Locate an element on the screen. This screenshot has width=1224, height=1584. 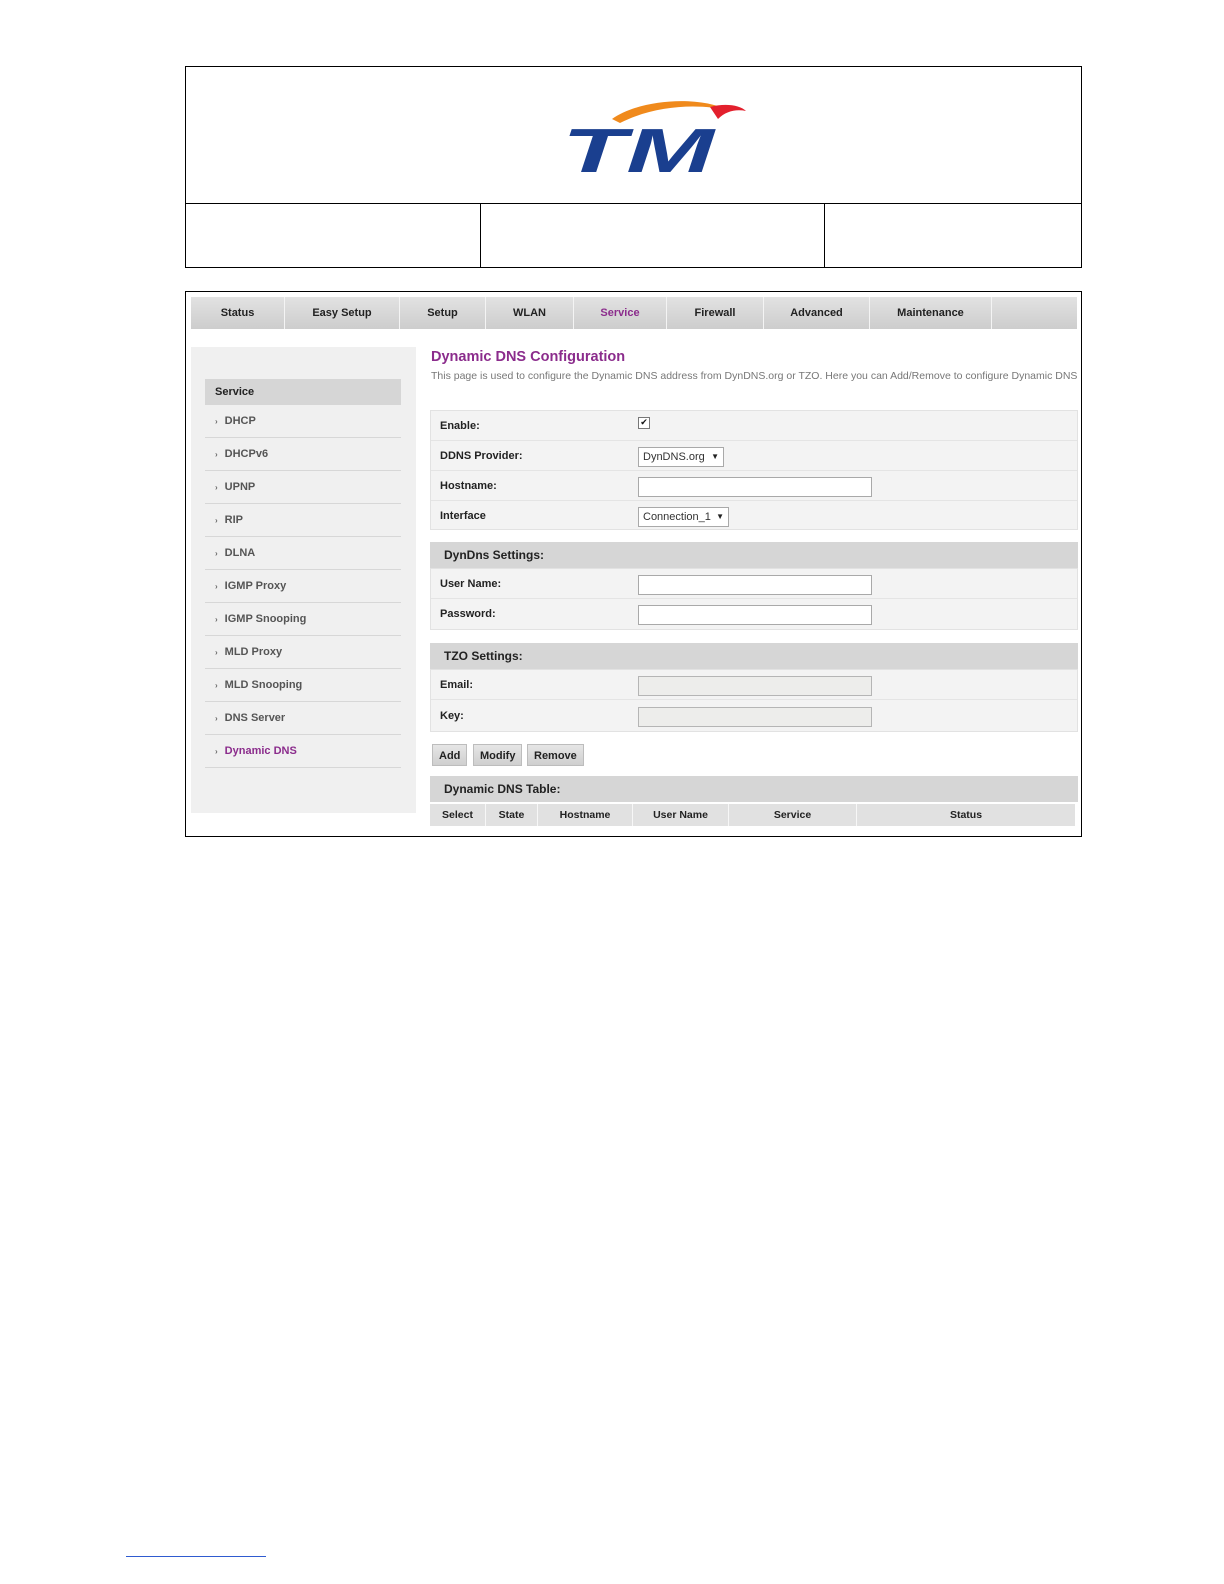
sidebar-item-dhcpv6: › DHCPv6 is located at coordinates (303, 454).